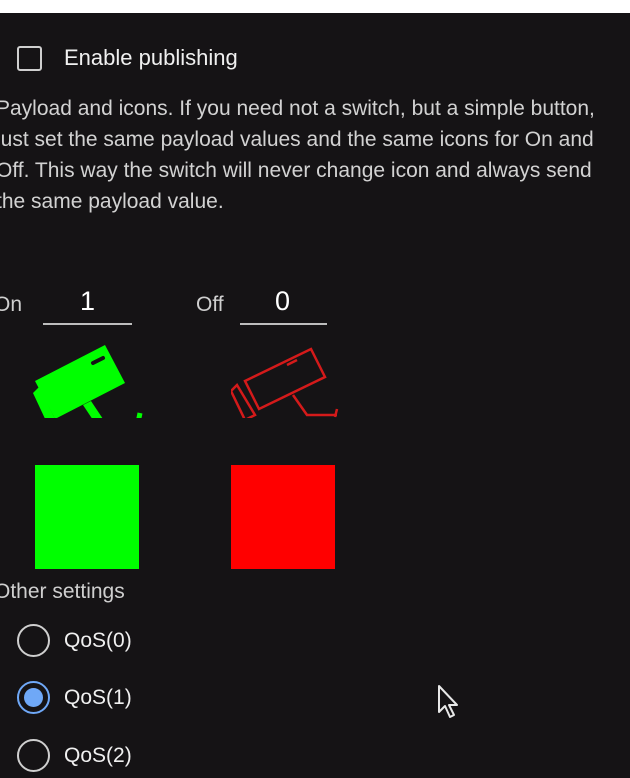 The width and height of the screenshot is (630, 778). What do you see at coordinates (286, 380) in the screenshot?
I see `security-camera-outline-icon` at bounding box center [286, 380].